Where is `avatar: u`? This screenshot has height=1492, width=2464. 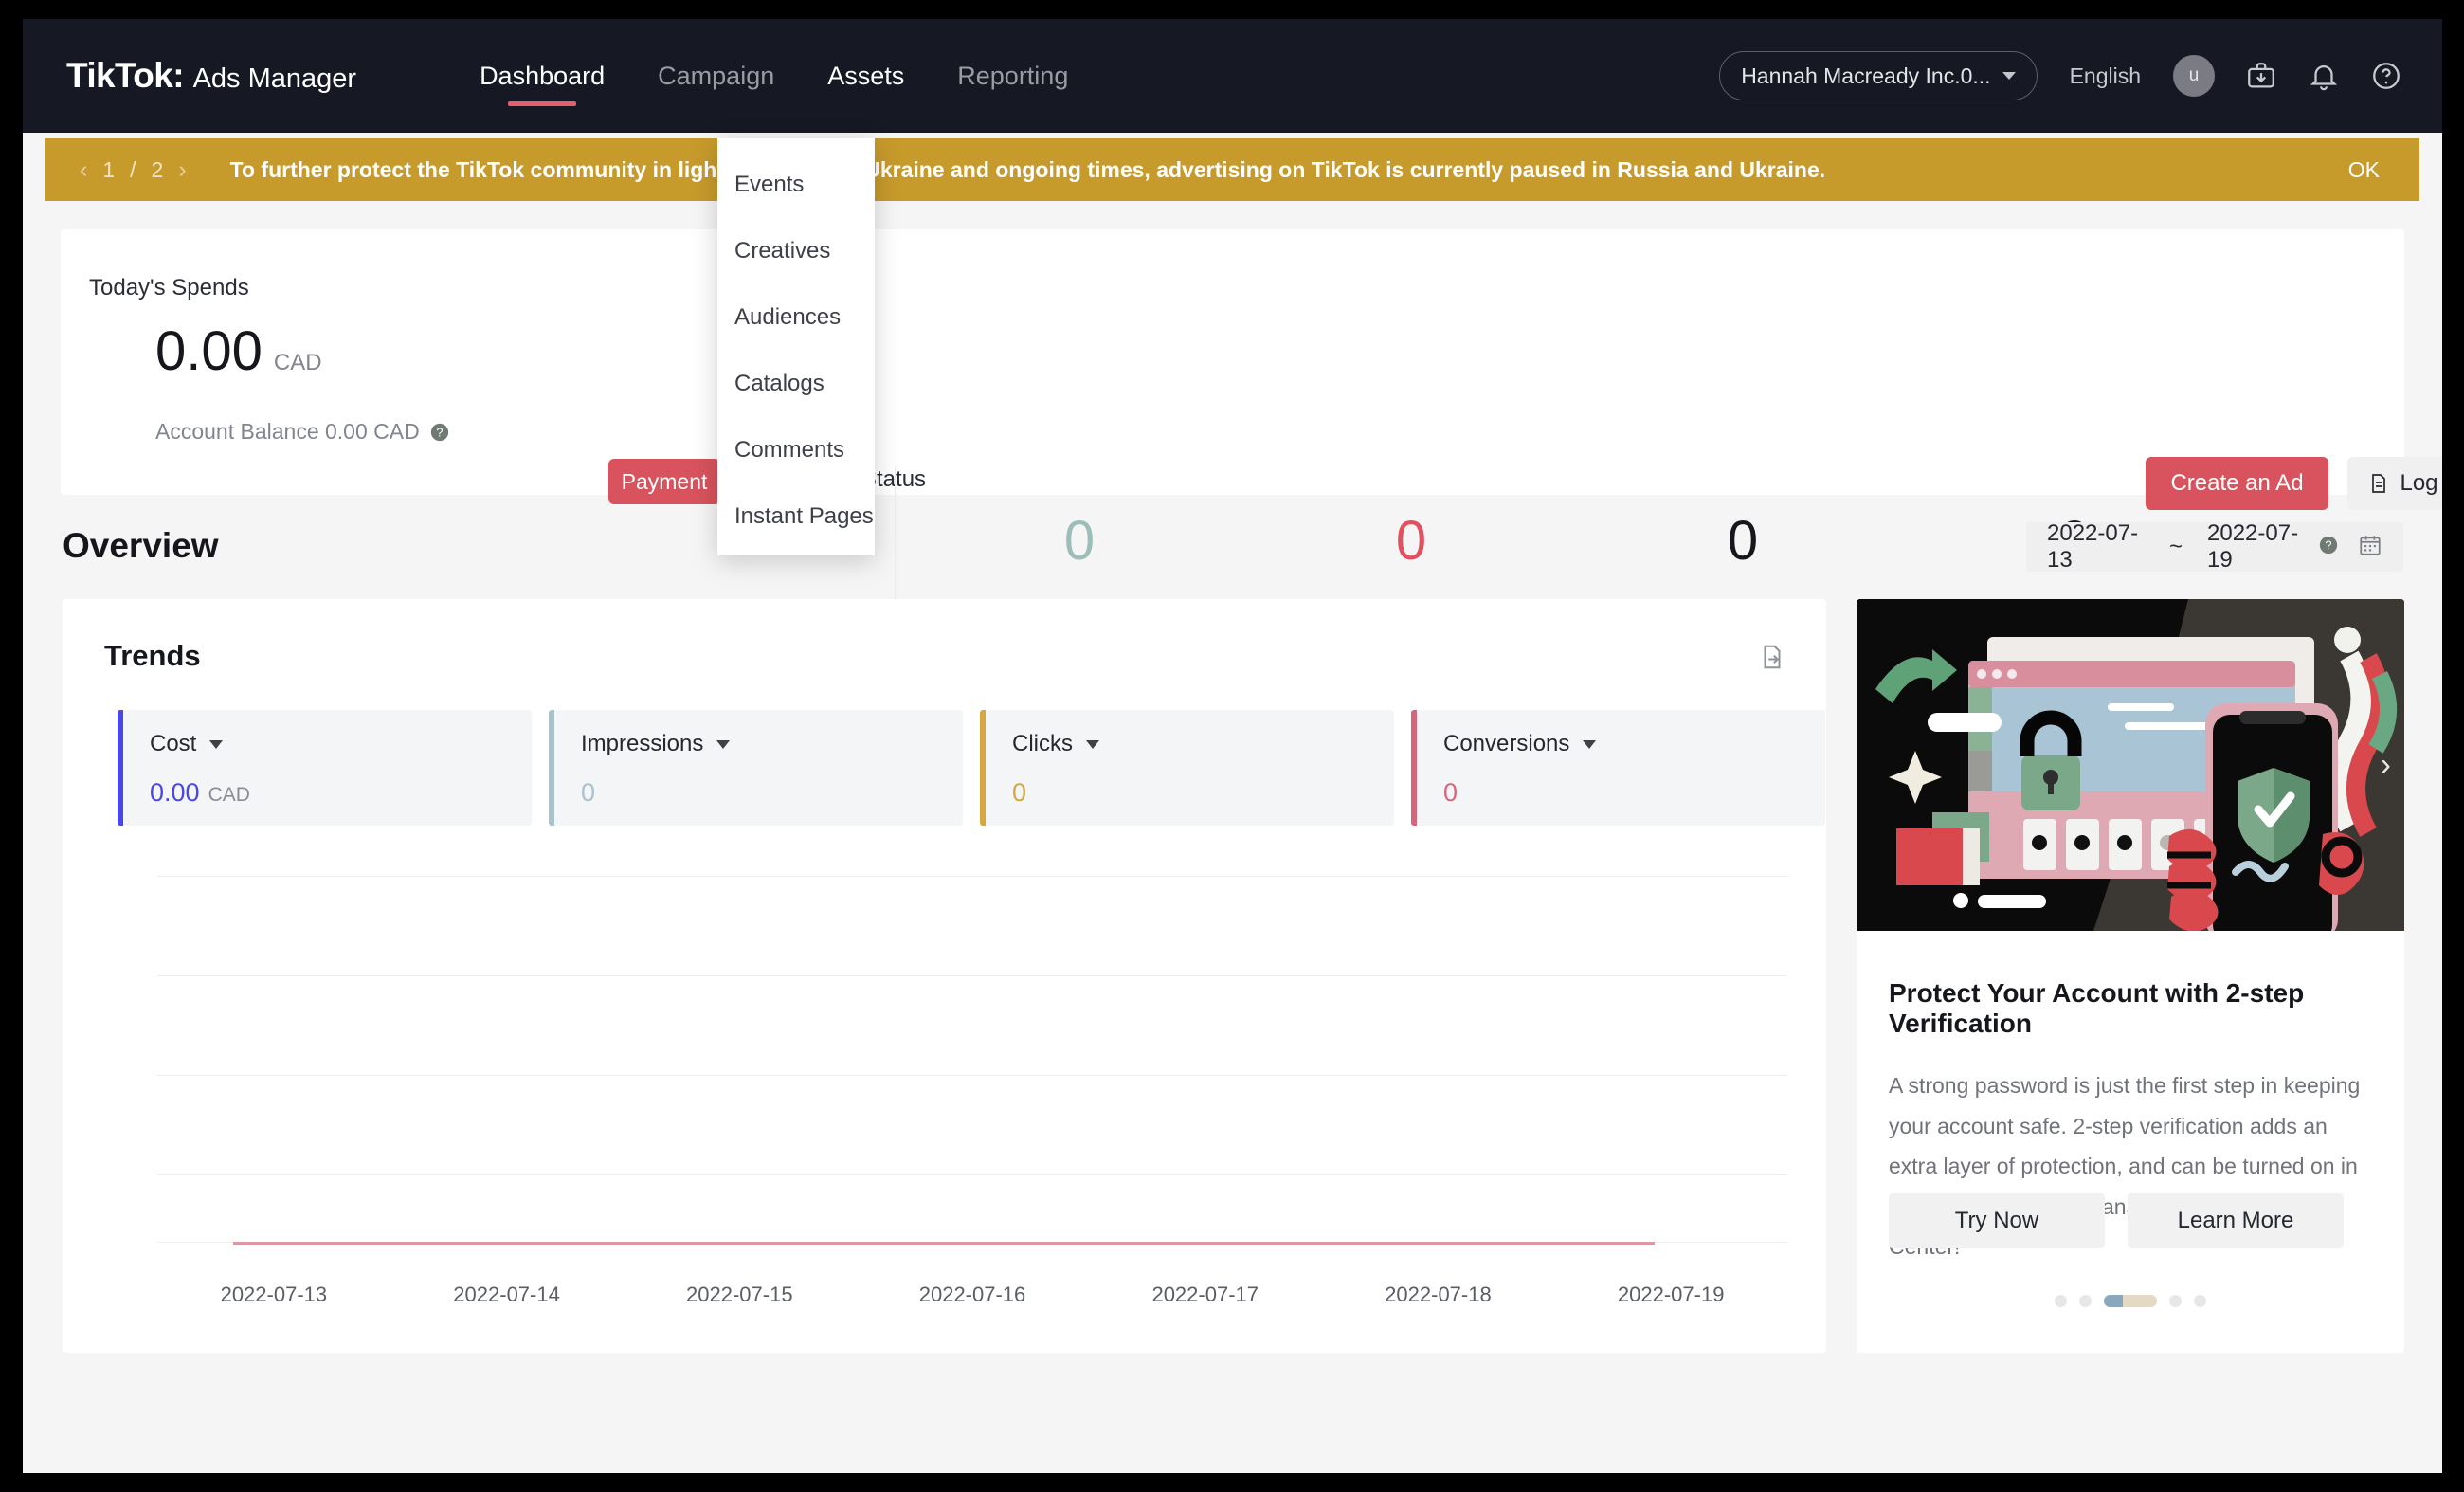
avatar: u is located at coordinates (2194, 76).